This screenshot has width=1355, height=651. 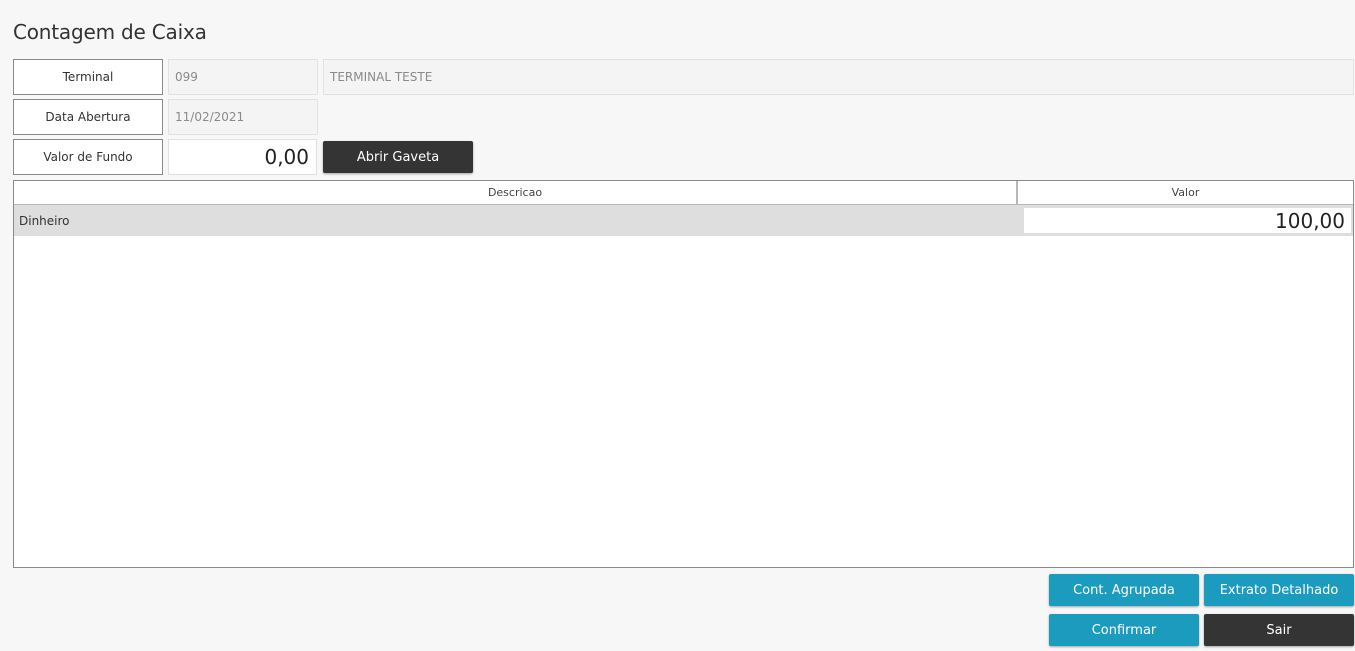 What do you see at coordinates (1279, 630) in the screenshot?
I see `sair-button: Sair` at bounding box center [1279, 630].